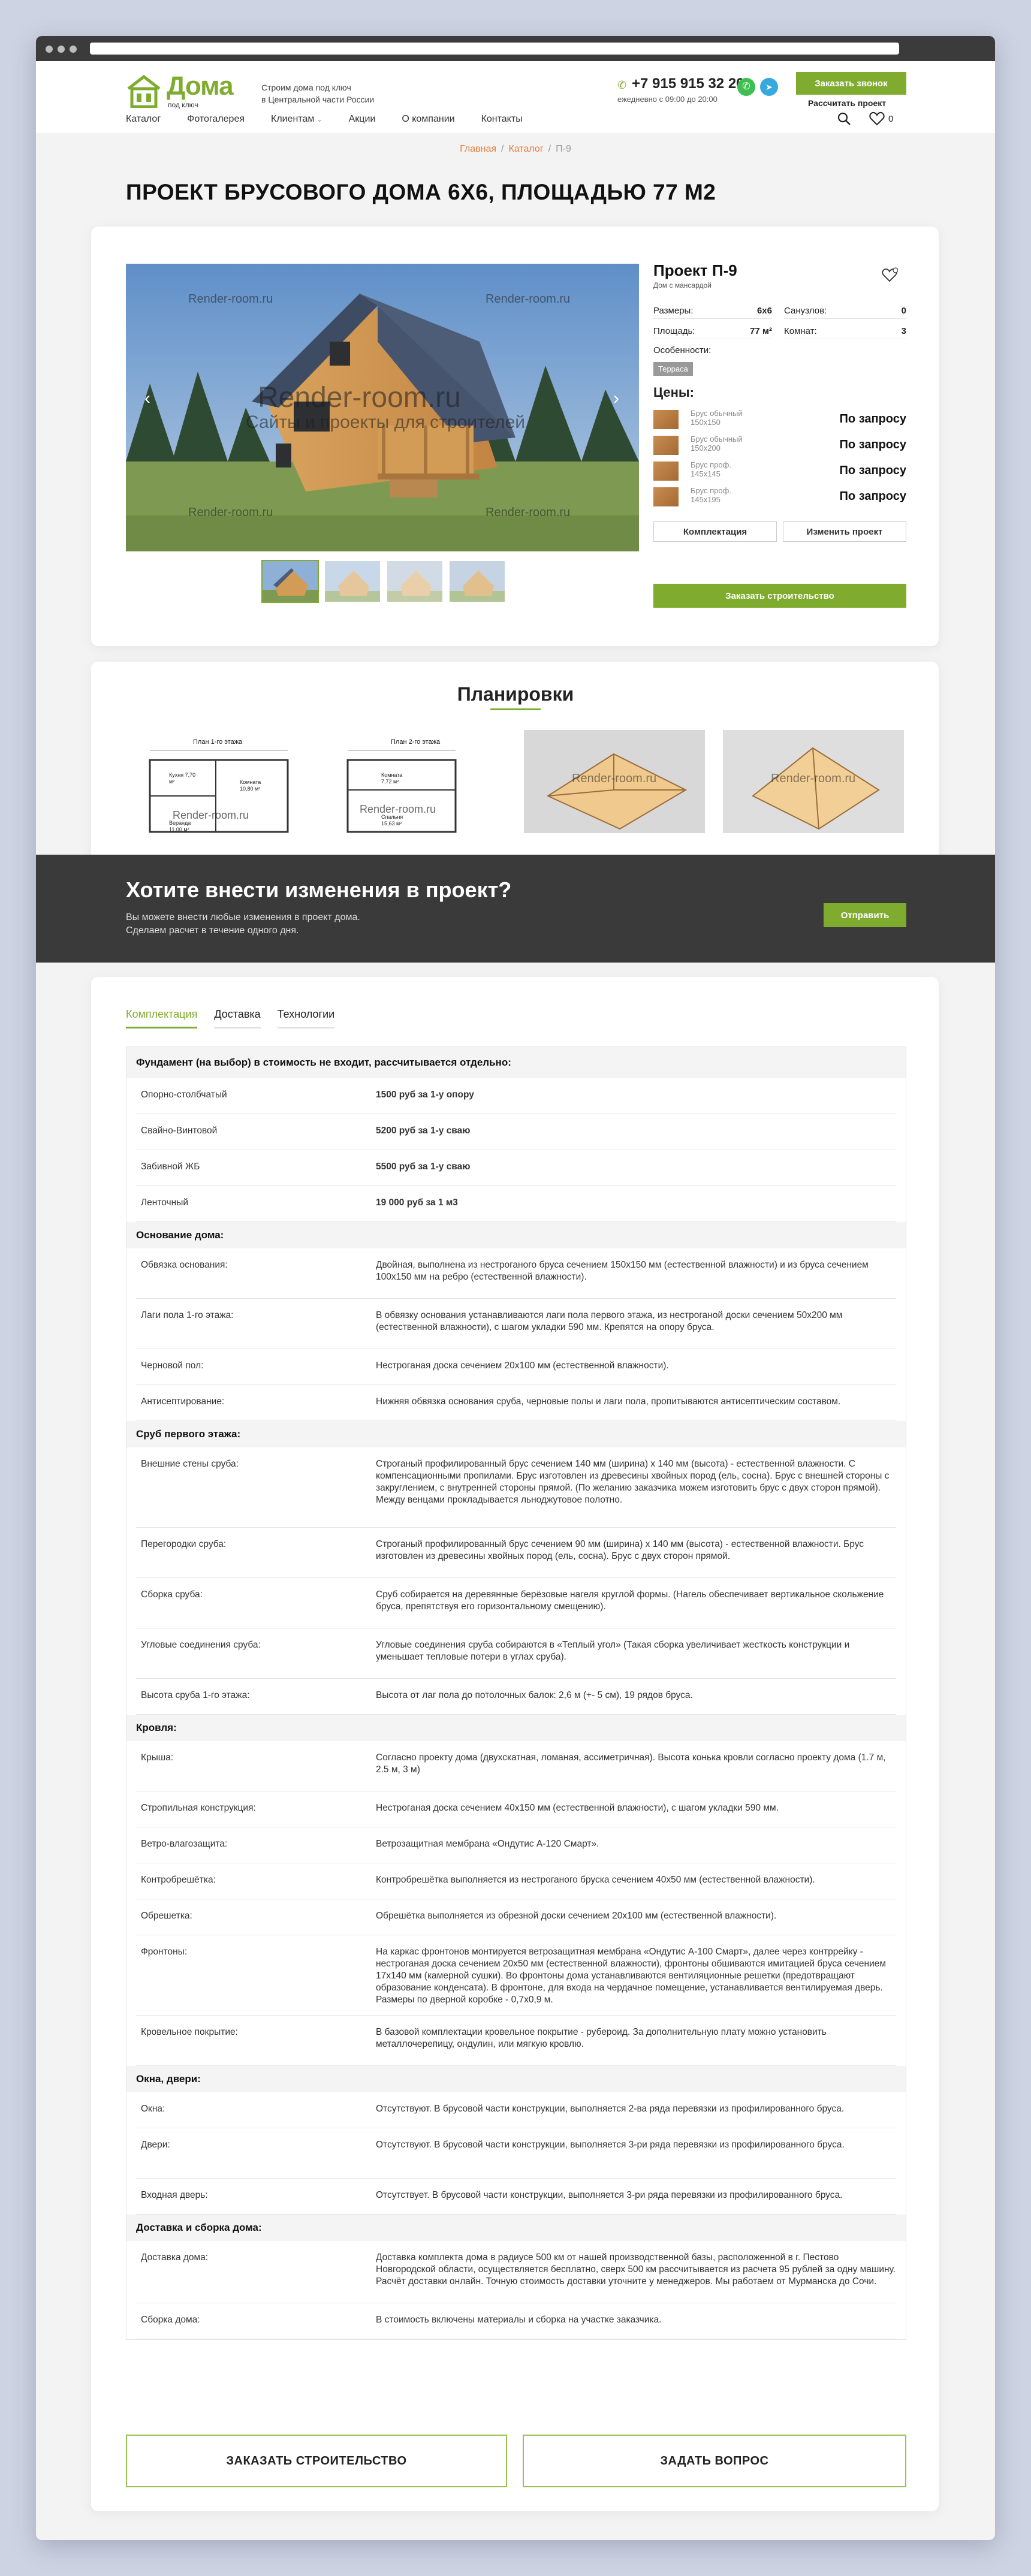 This screenshot has width=1031, height=2576. I want to click on send-button: Отправить, so click(865, 915).